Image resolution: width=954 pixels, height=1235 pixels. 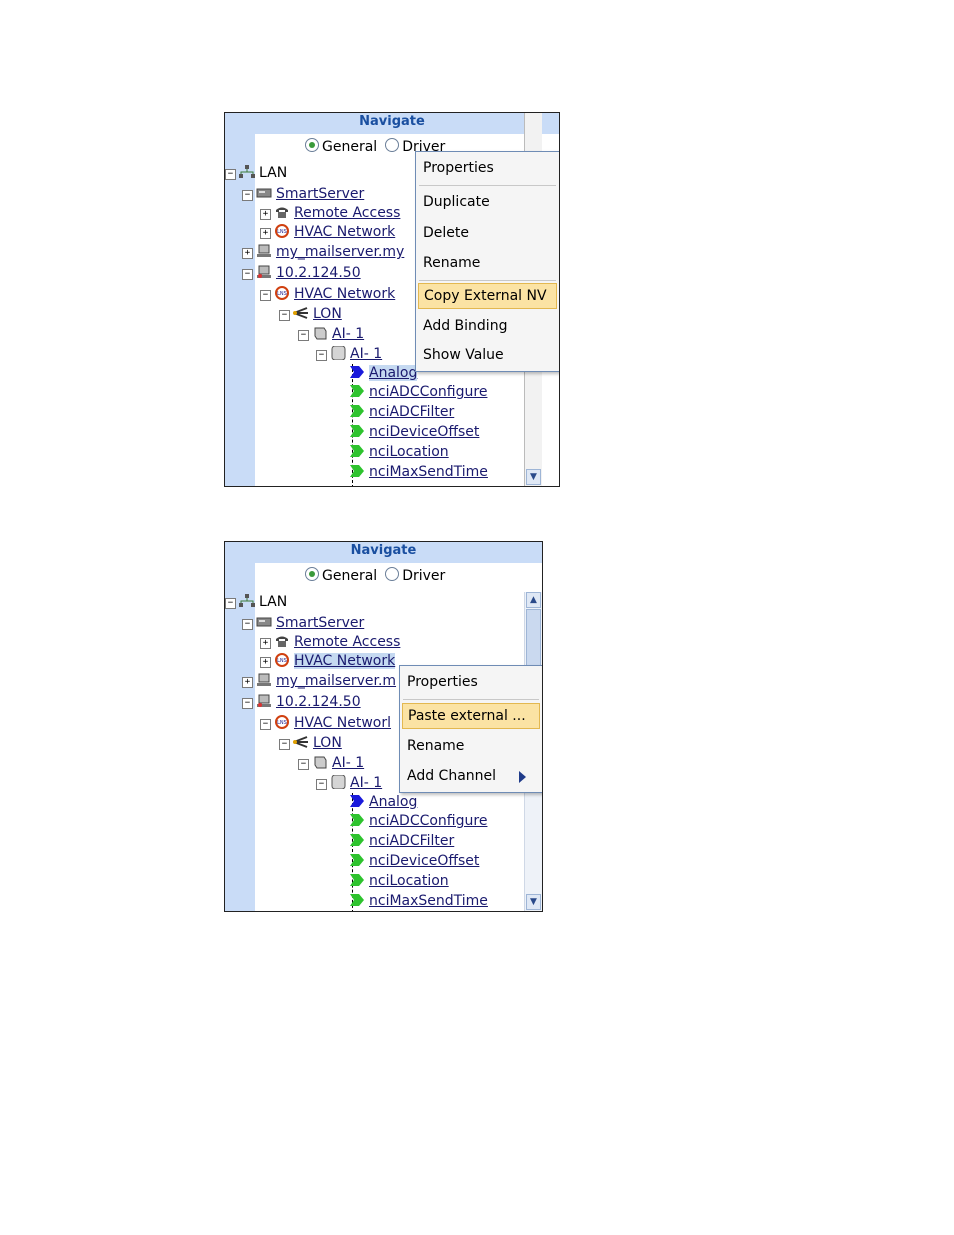 I want to click on tree-item-hvac-network-2: − LNS HVAC Network, so click(x=327, y=294).